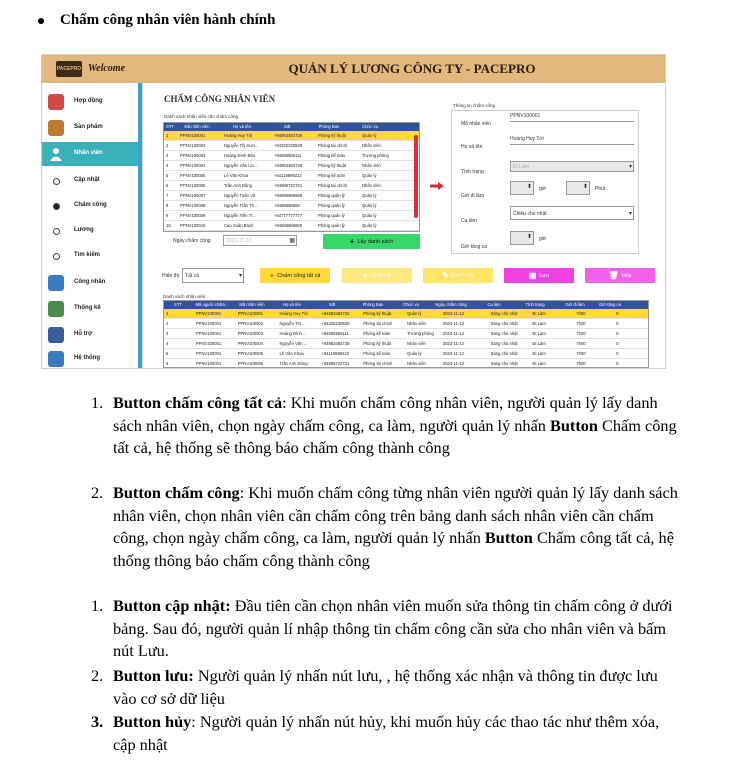 The height and width of the screenshot is (775, 737). Describe the element at coordinates (378, 323) in the screenshot. I see `table-cell: Phòng tài chính` at that location.